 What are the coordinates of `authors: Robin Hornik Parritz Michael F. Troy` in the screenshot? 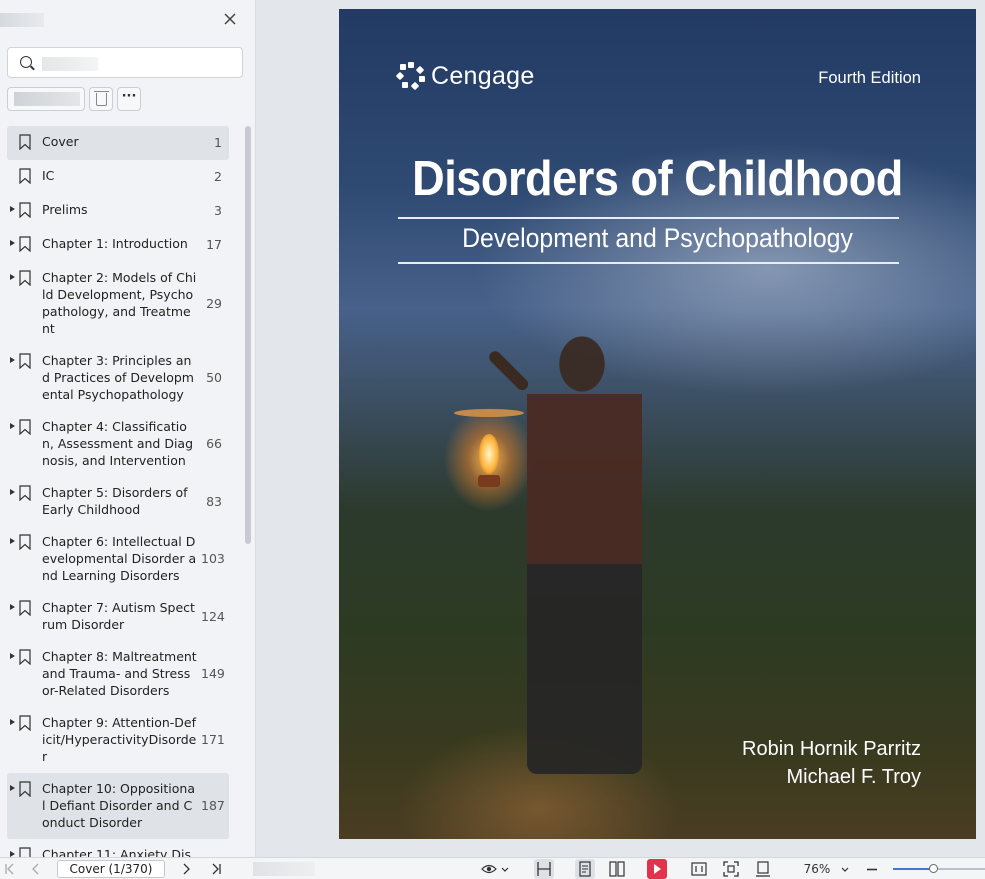 It's located at (831, 763).